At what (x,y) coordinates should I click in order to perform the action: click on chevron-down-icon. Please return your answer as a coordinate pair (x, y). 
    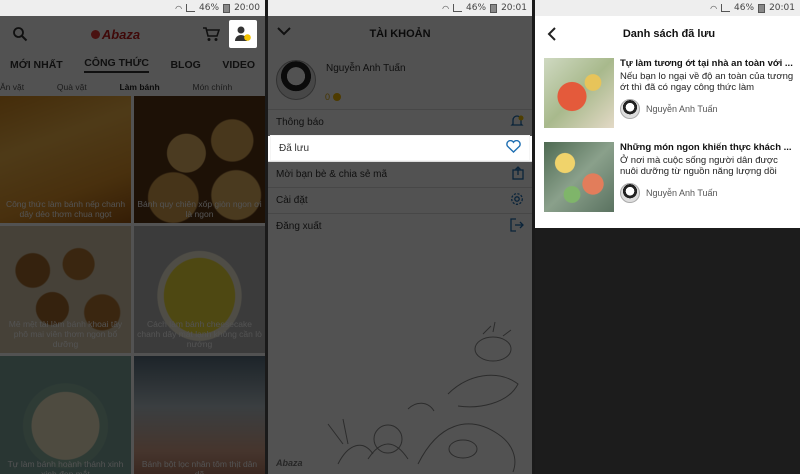
    Looking at the image, I should click on (284, 32).